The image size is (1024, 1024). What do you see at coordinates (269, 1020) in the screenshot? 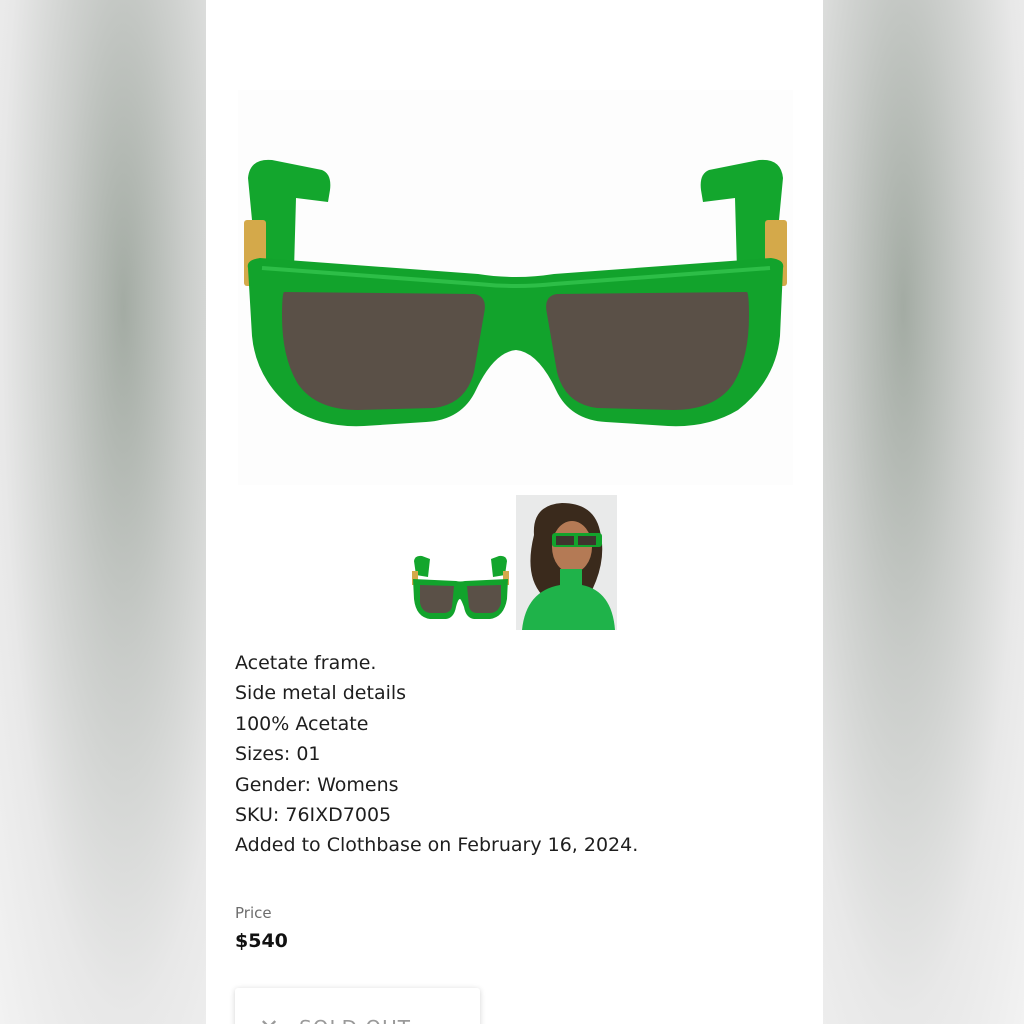
I see `close-icon: ✕` at bounding box center [269, 1020].